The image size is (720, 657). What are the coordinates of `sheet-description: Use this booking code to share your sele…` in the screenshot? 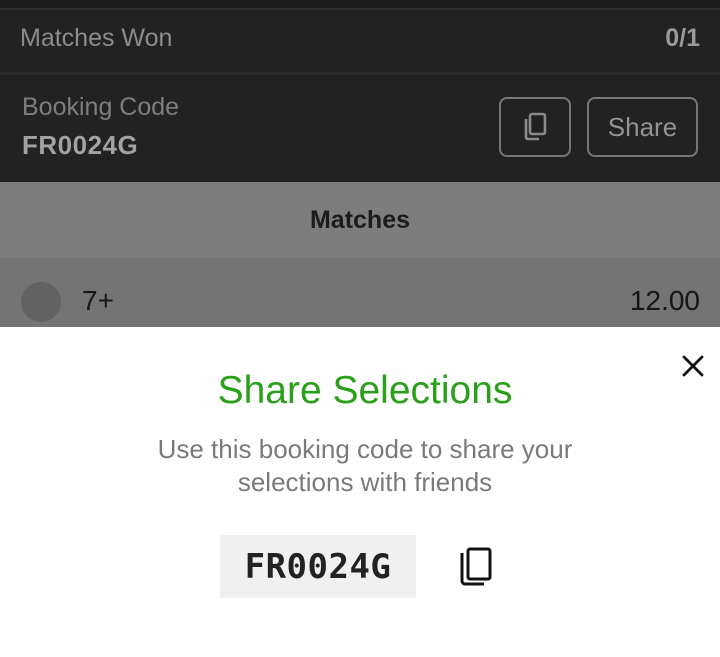 It's located at (365, 465).